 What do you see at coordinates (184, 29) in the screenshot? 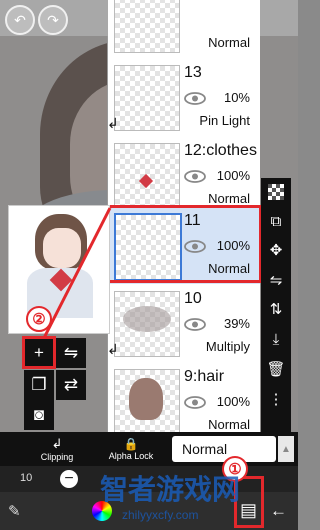
I see `layer-item: Normal` at bounding box center [184, 29].